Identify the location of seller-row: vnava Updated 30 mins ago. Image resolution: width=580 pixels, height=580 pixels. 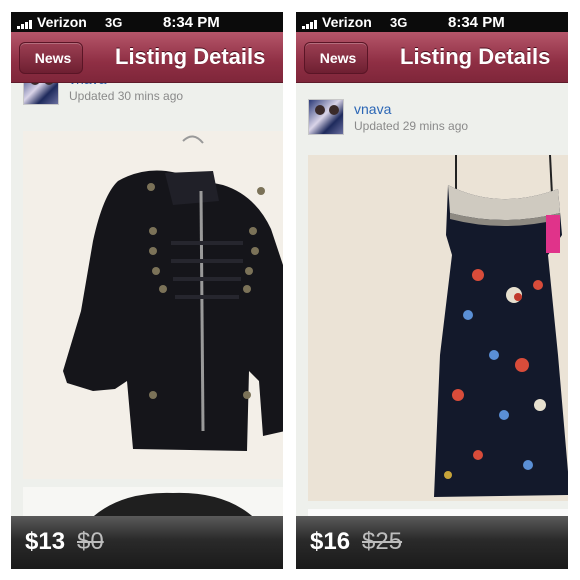
(148, 94).